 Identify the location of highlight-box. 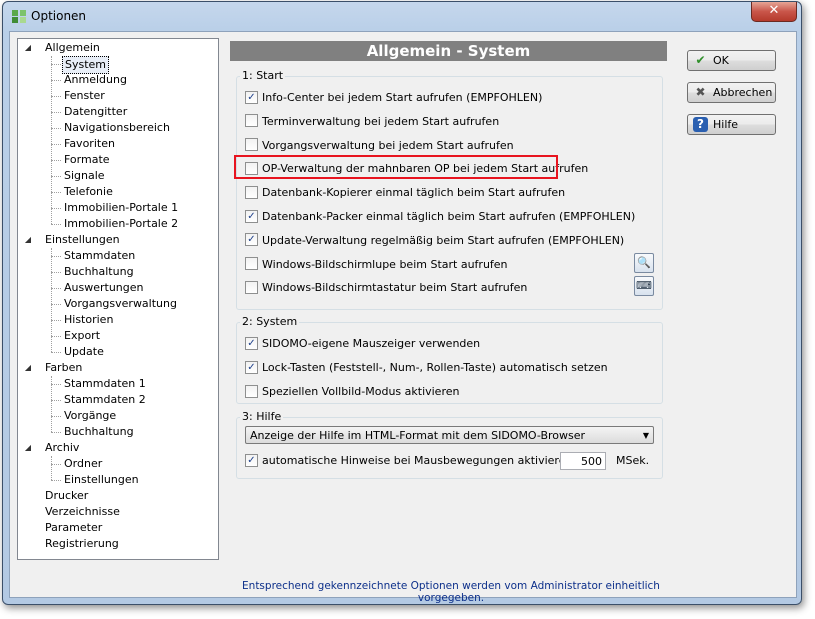
(396, 167).